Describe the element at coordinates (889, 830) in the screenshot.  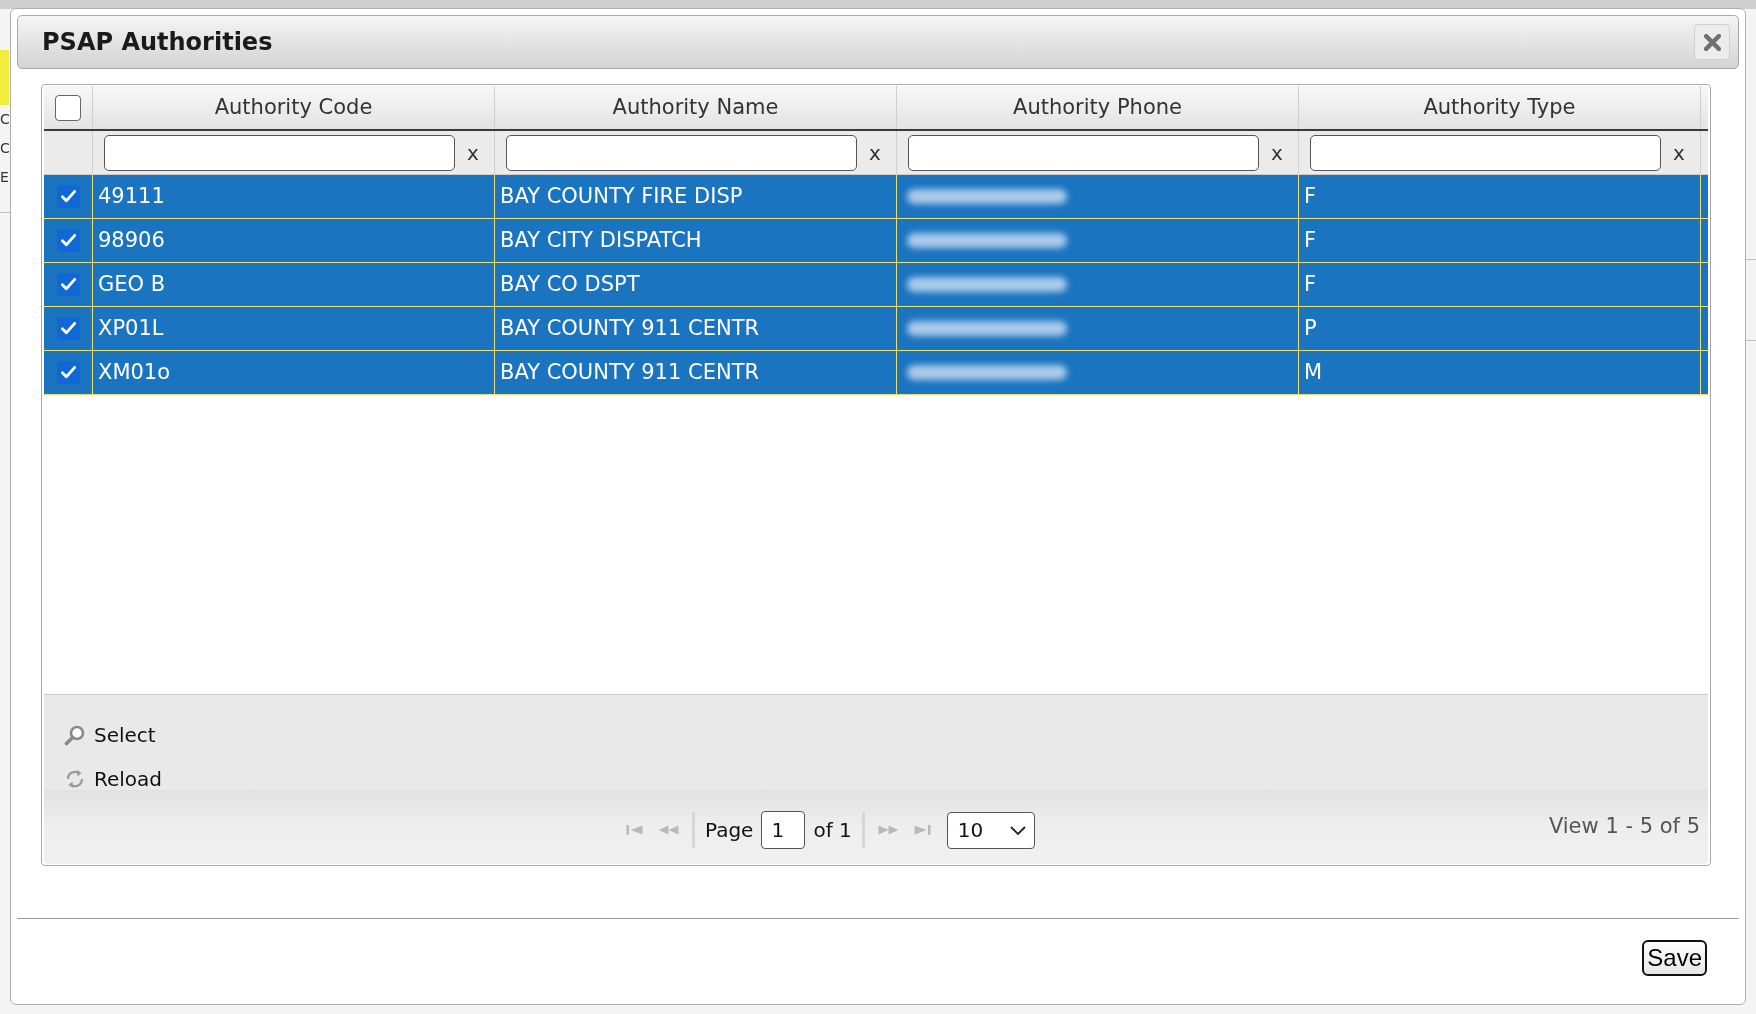
I see `next-page-icon` at that location.